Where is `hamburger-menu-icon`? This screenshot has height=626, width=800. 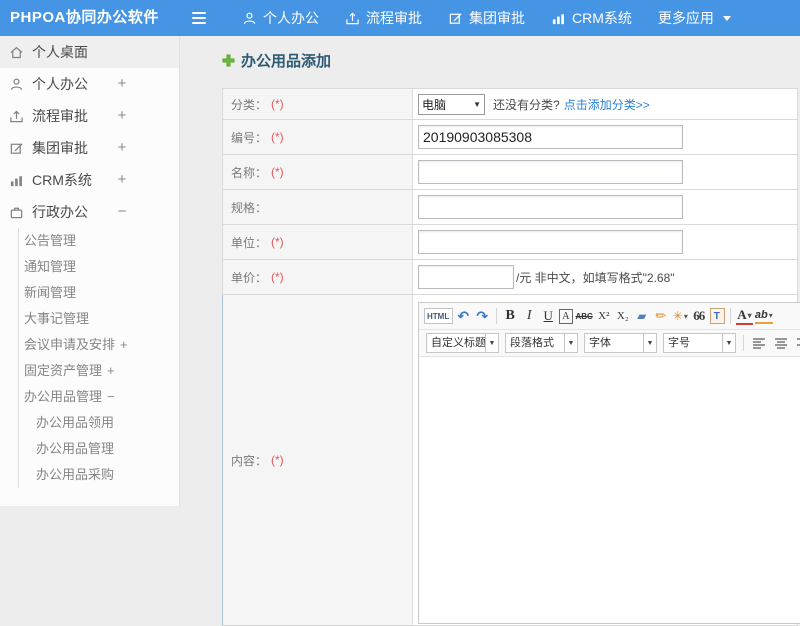
hamburger-menu-icon is located at coordinates (201, 18).